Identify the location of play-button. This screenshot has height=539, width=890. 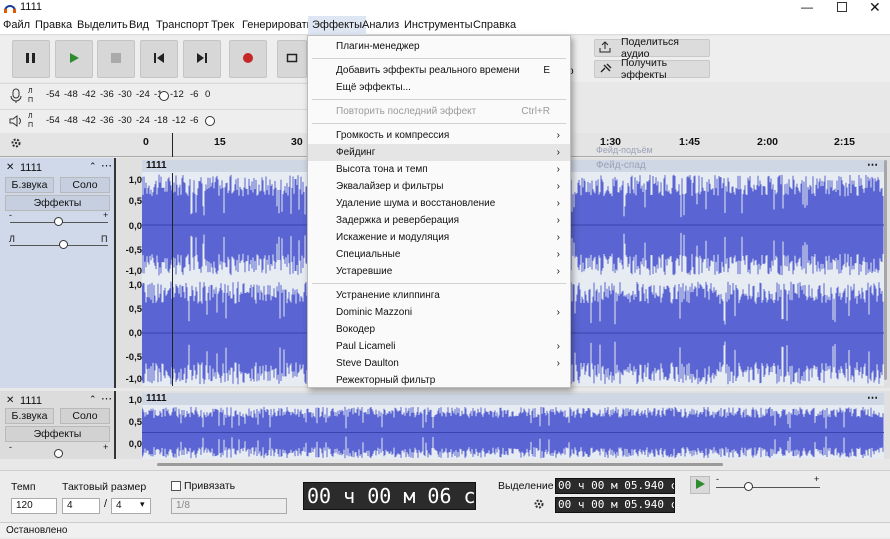
(74, 59).